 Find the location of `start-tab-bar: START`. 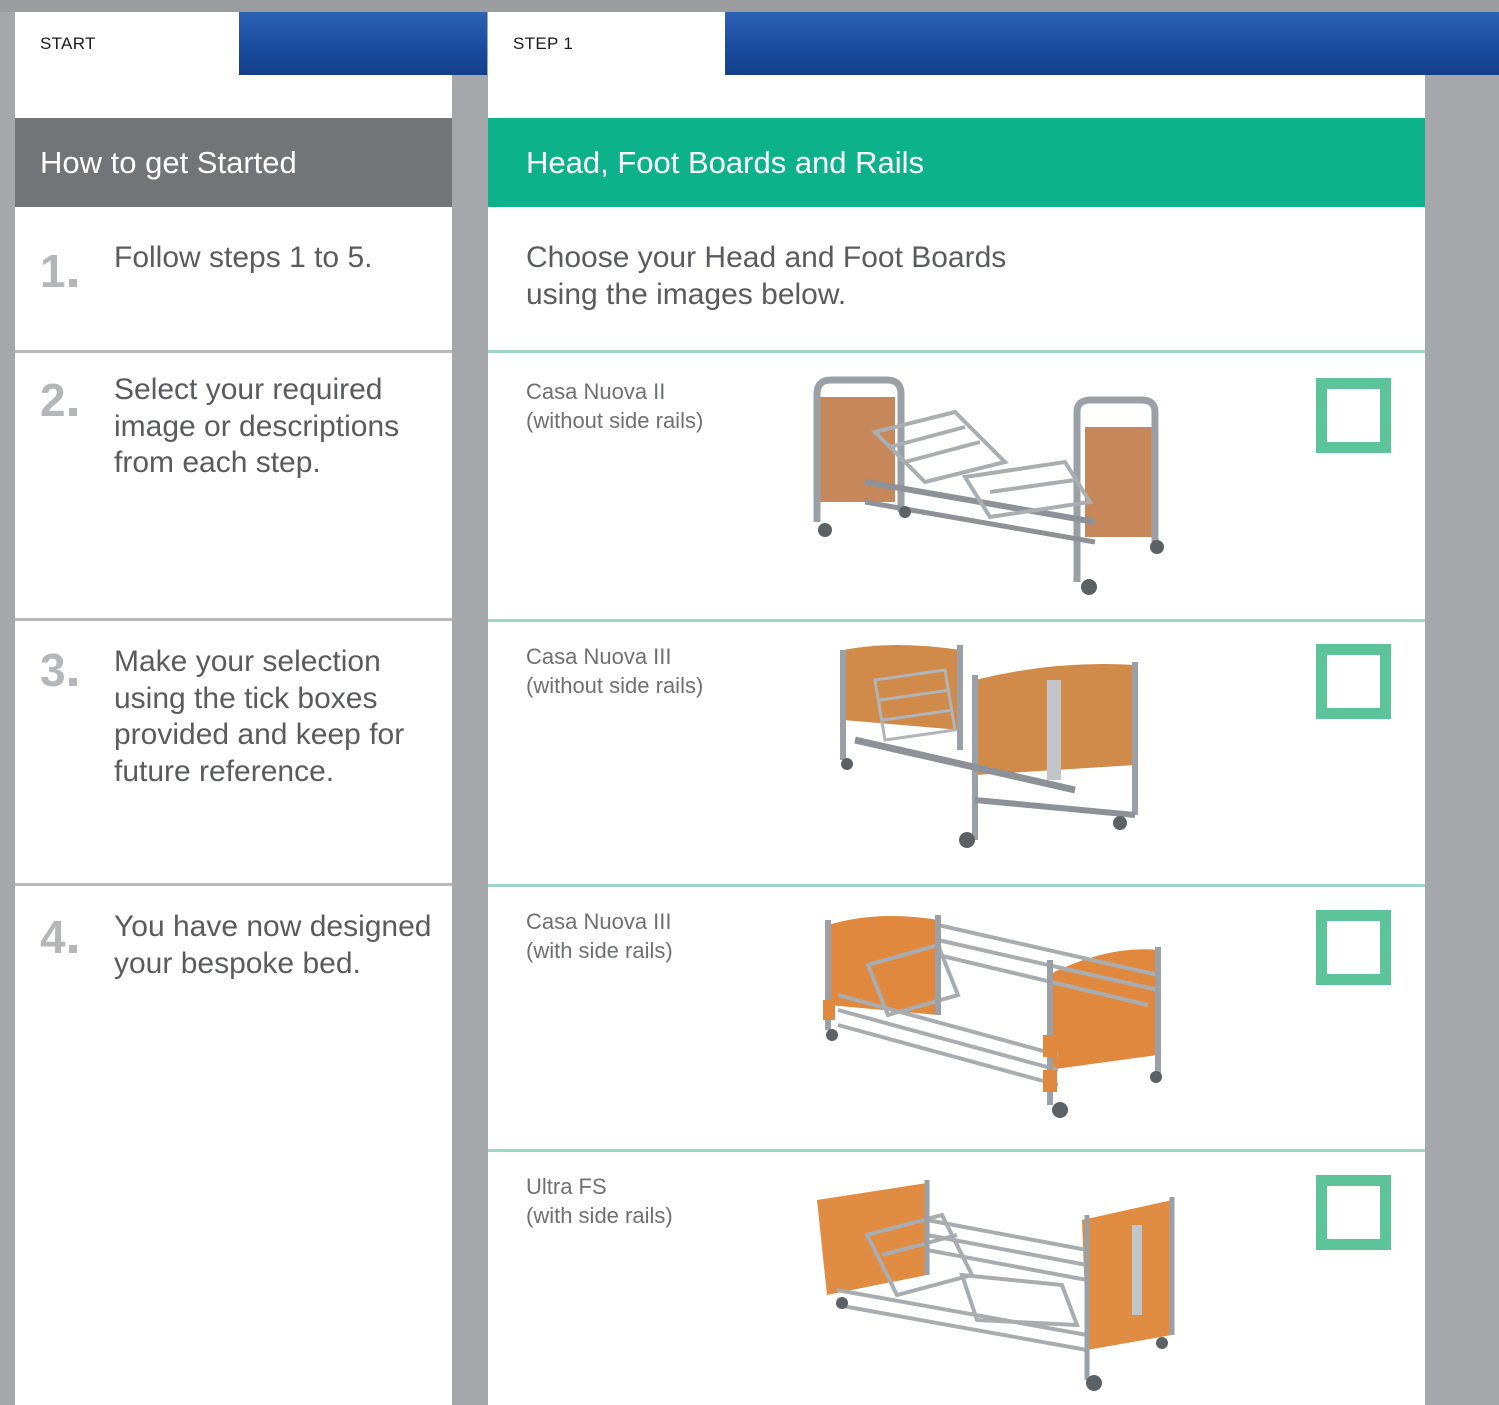

start-tab-bar: START is located at coordinates (251, 43).